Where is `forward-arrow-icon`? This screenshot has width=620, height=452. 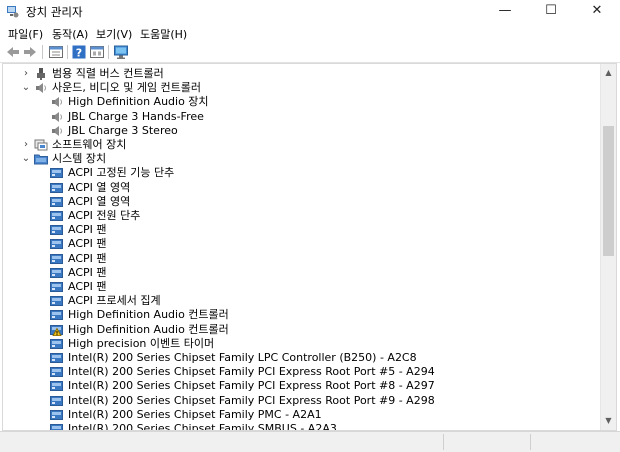
forward-arrow-icon is located at coordinates (30, 52).